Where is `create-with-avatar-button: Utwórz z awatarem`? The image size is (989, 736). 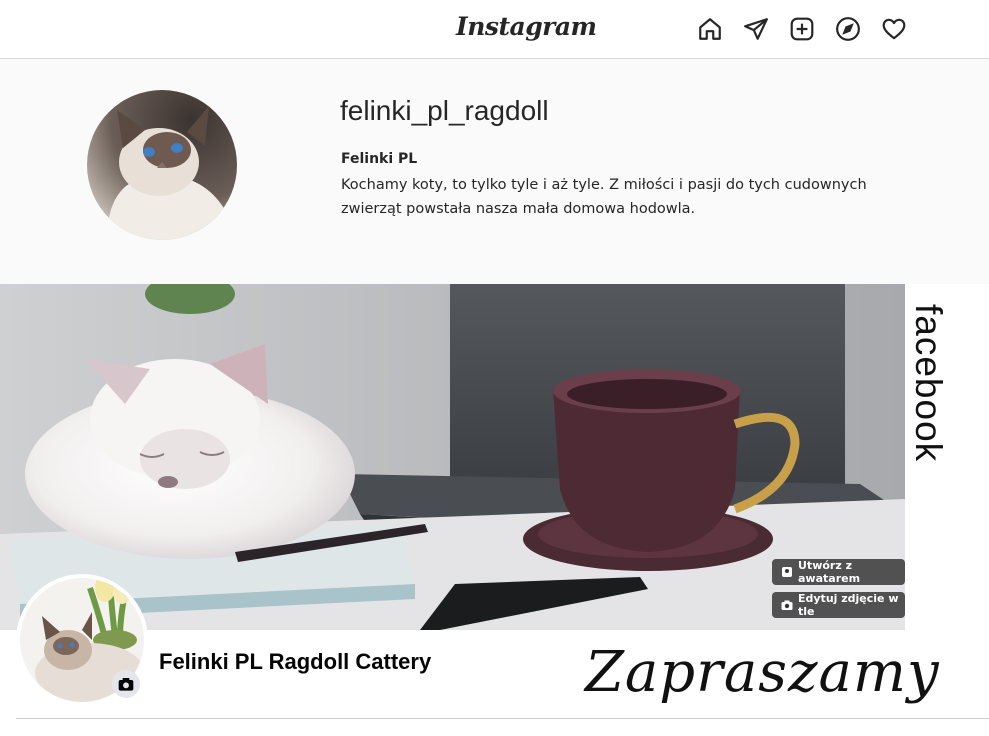
create-with-avatar-button: Utwórz z awatarem is located at coordinates (838, 572).